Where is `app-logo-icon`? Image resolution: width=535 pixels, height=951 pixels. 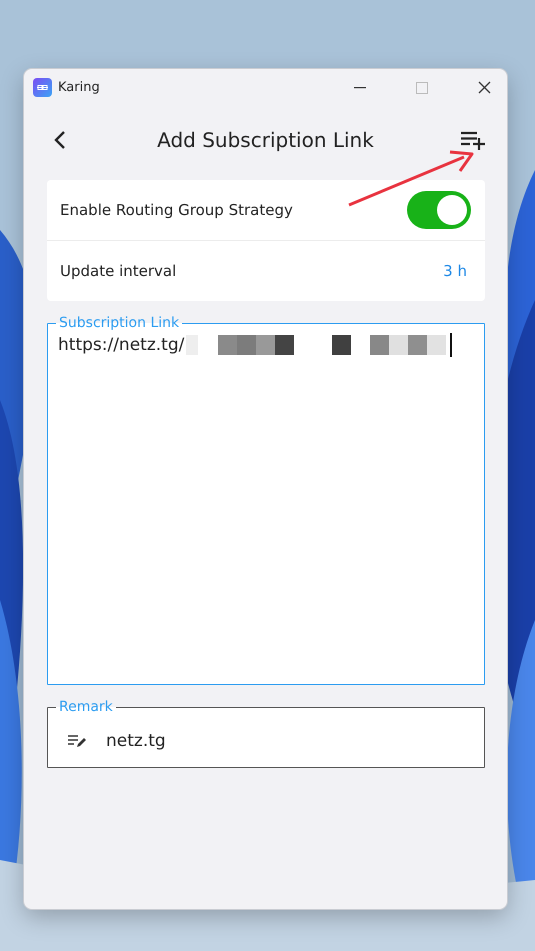 app-logo-icon is located at coordinates (42, 87).